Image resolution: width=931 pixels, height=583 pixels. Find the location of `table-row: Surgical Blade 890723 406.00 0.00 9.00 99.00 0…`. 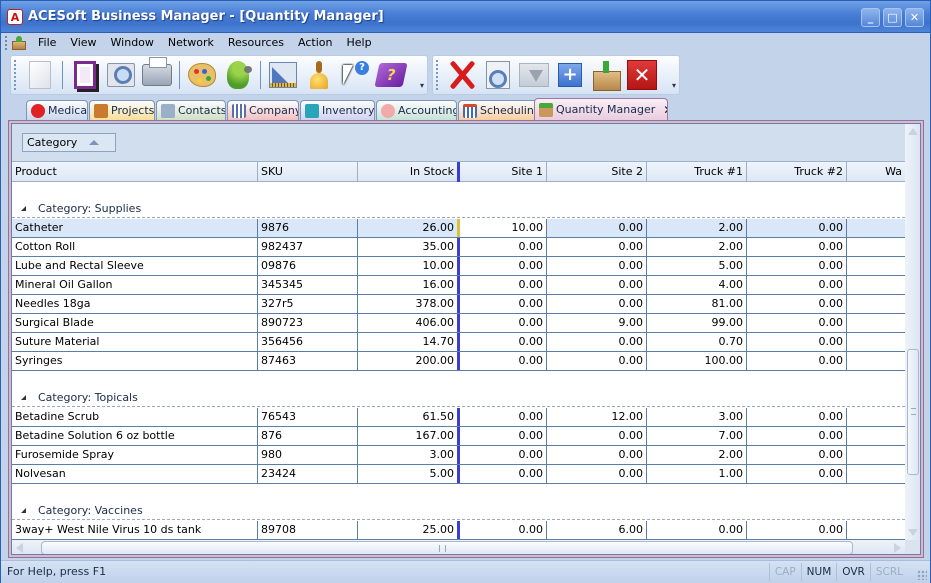

table-row: Surgical Blade 890723 406.00 0.00 9.00 99.00 0… is located at coordinates (458, 323).